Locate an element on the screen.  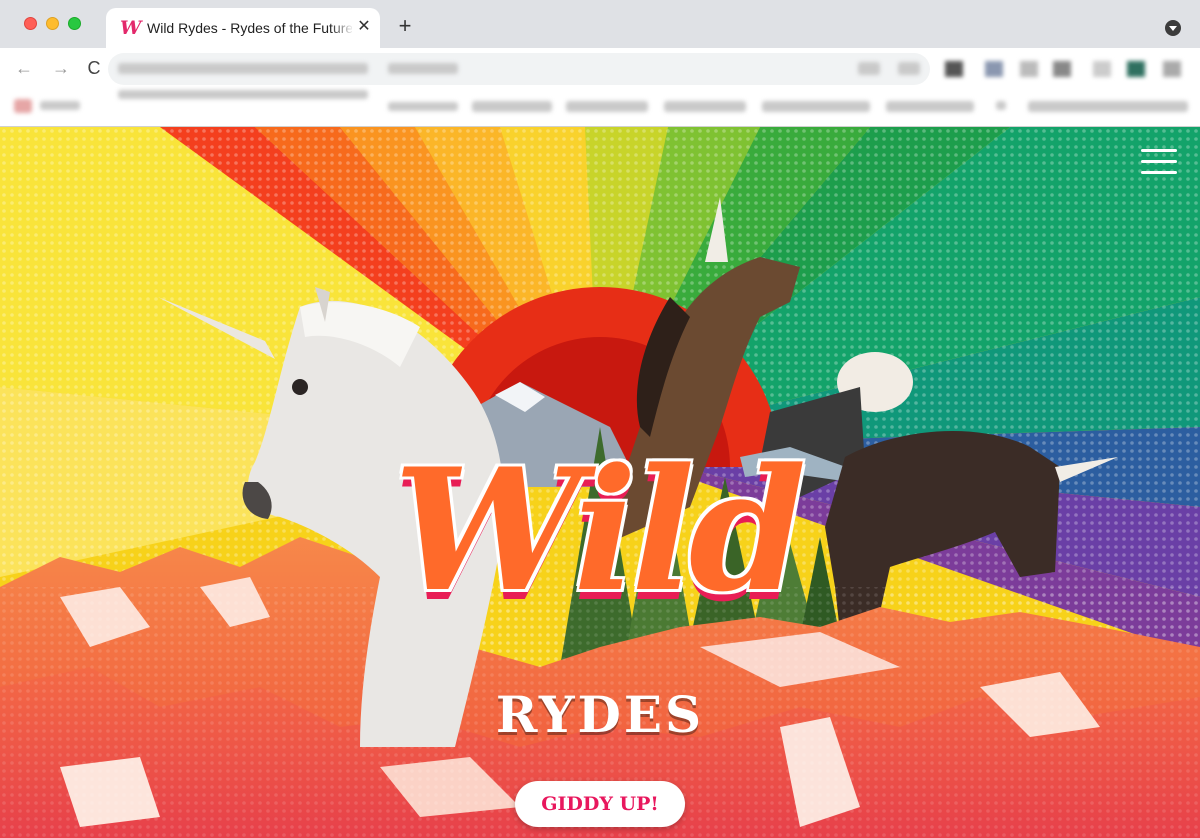
plus-icon: + is located at coordinates (405, 26).